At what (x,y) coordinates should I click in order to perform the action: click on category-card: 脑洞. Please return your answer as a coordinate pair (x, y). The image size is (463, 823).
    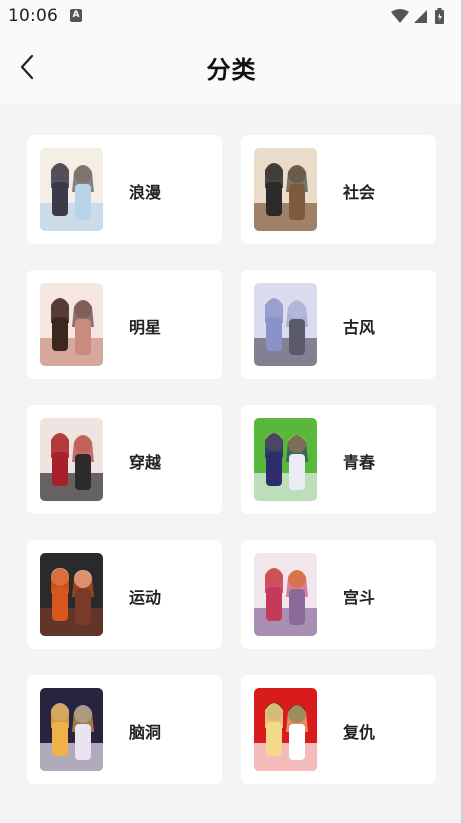
    Looking at the image, I should click on (124, 729).